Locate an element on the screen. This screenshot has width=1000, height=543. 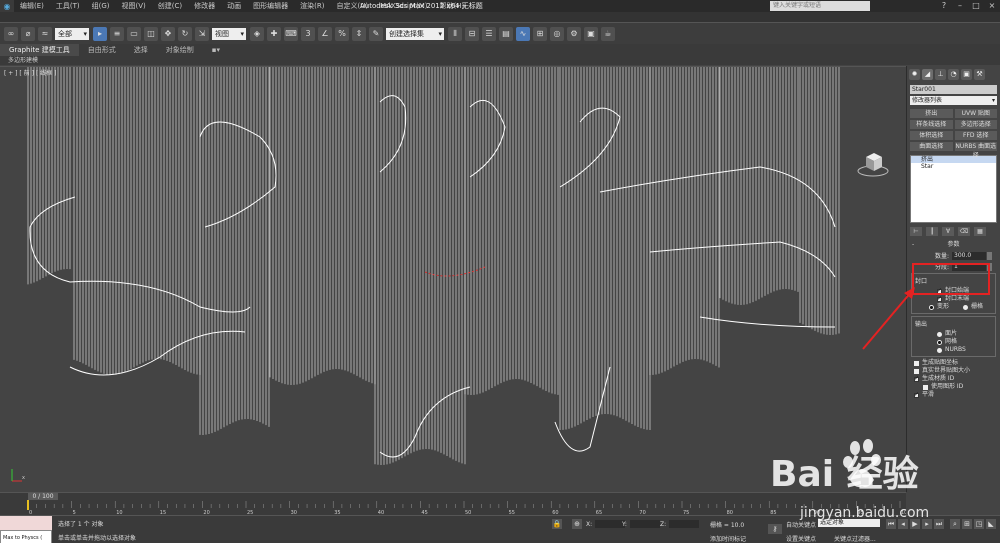
move-icon: ✥ is located at coordinates (168, 33).